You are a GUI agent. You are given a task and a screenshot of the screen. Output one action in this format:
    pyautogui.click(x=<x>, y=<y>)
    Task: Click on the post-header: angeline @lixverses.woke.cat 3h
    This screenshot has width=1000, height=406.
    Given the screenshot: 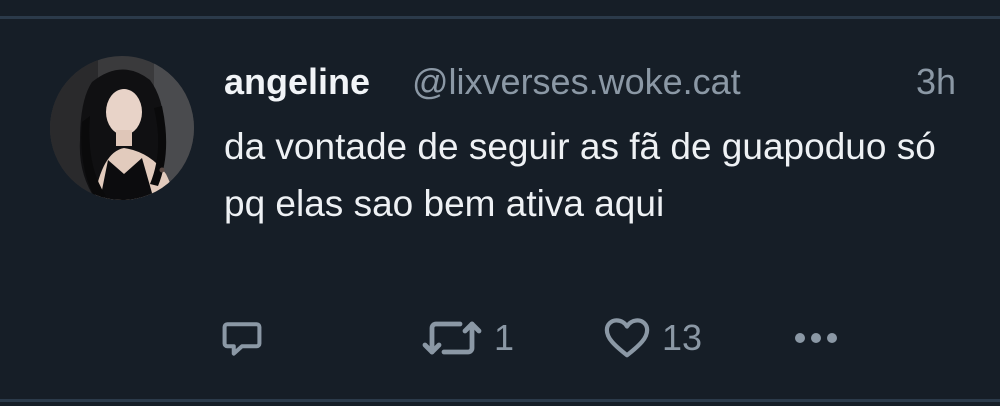 What is the action you would take?
    pyautogui.click(x=594, y=81)
    